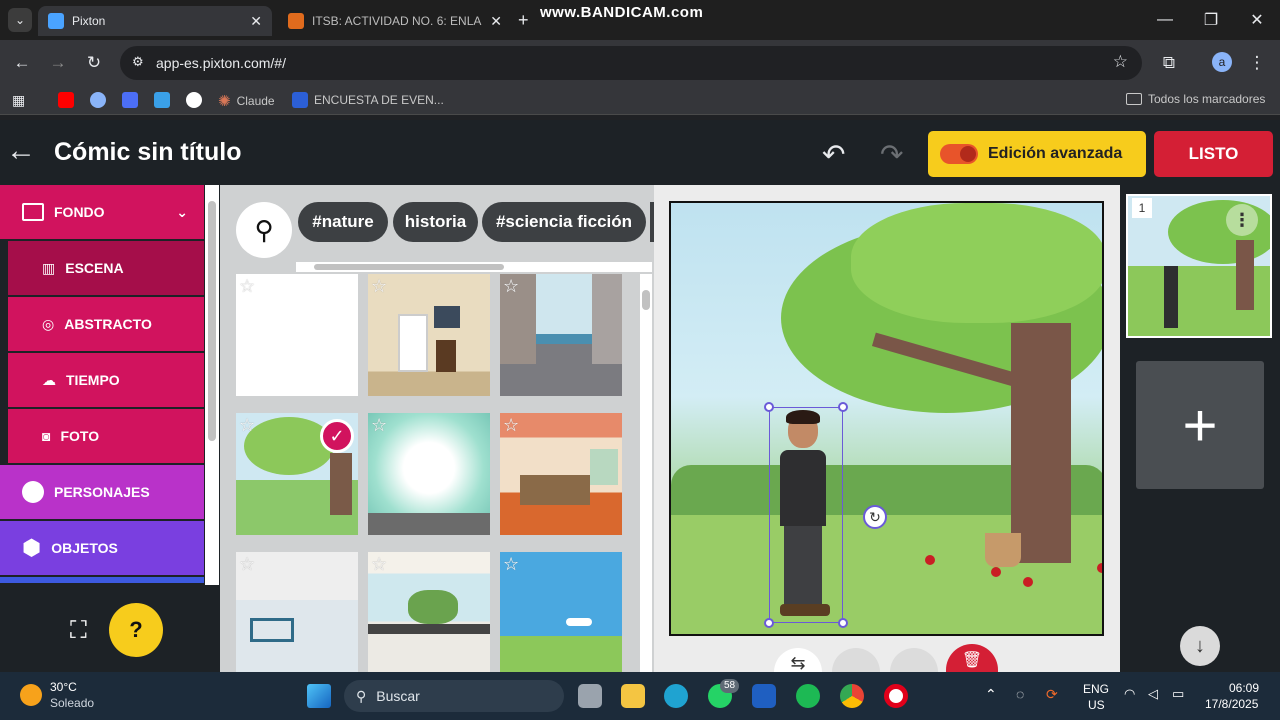 This screenshot has height=720, width=1280. Describe the element at coordinates (590, 696) in the screenshot. I see `taskview-icon` at that location.